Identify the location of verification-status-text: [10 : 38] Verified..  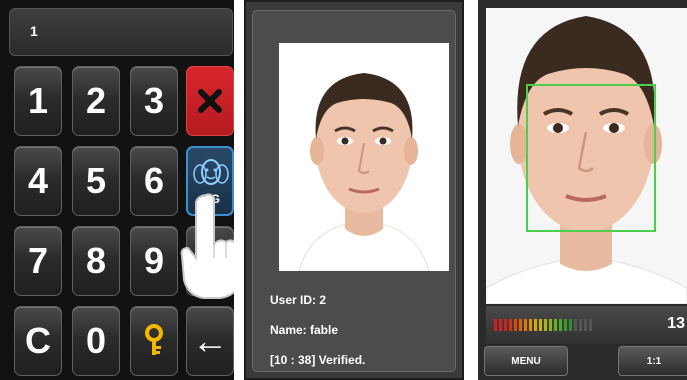
(318, 360).